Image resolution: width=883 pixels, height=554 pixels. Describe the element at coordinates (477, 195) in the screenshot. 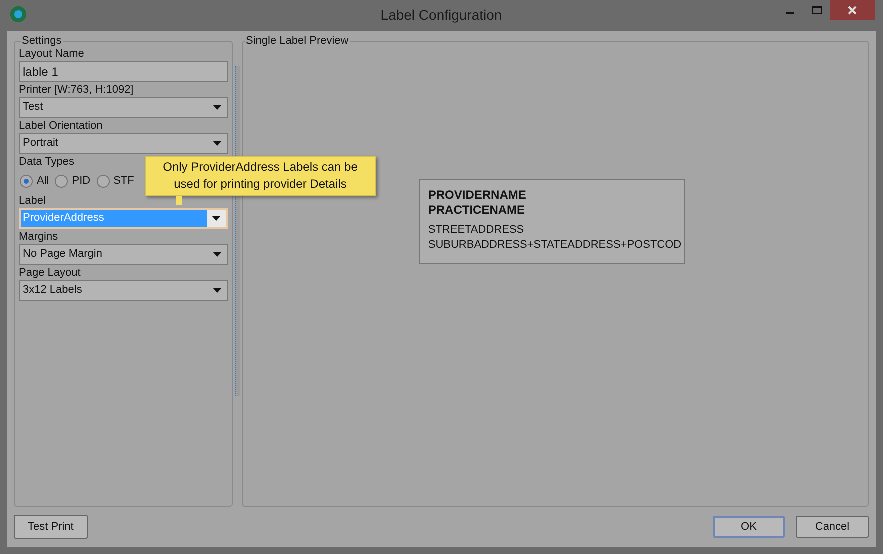

I see `label-line: PROVIDERNAME` at that location.